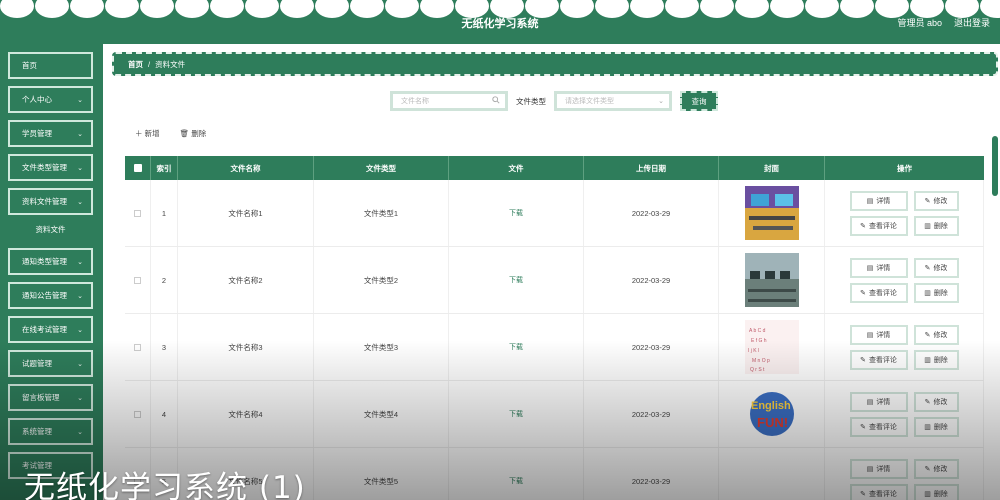 This screenshot has height=500, width=1000. I want to click on svg-text: E f G h, so click(759, 341).